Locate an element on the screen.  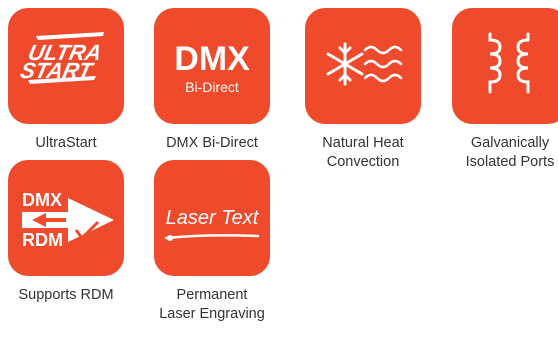
dmx-logo-text: DMX is located at coordinates (212, 59).